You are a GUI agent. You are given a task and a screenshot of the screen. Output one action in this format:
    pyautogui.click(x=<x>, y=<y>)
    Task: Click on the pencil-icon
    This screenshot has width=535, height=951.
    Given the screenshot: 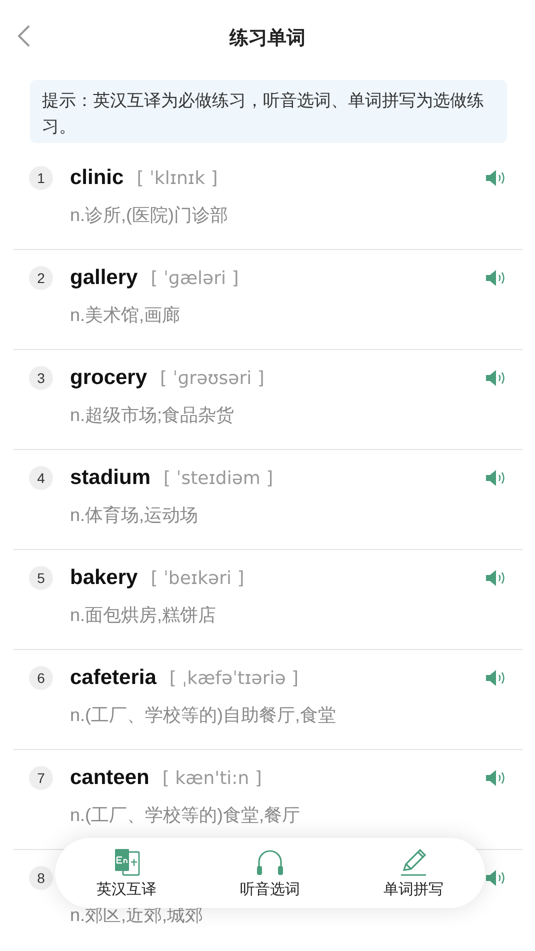 What is the action you would take?
    pyautogui.click(x=413, y=862)
    